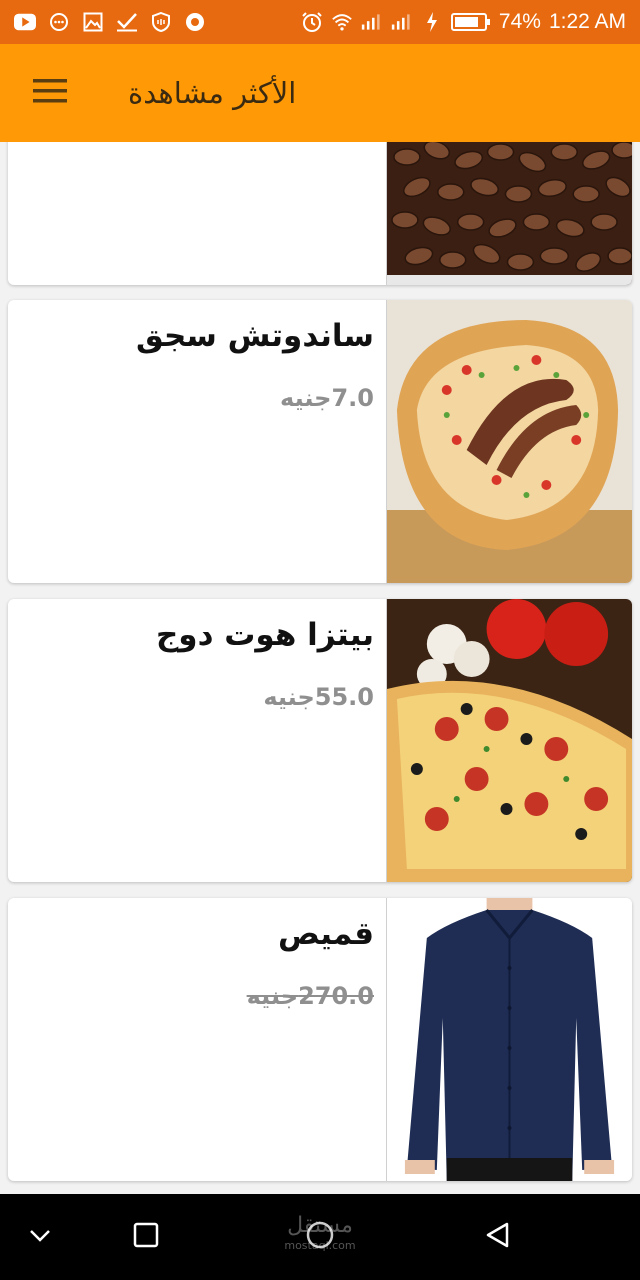 The width and height of the screenshot is (640, 1280). I want to click on chevron-down-button, so click(40, 1237).